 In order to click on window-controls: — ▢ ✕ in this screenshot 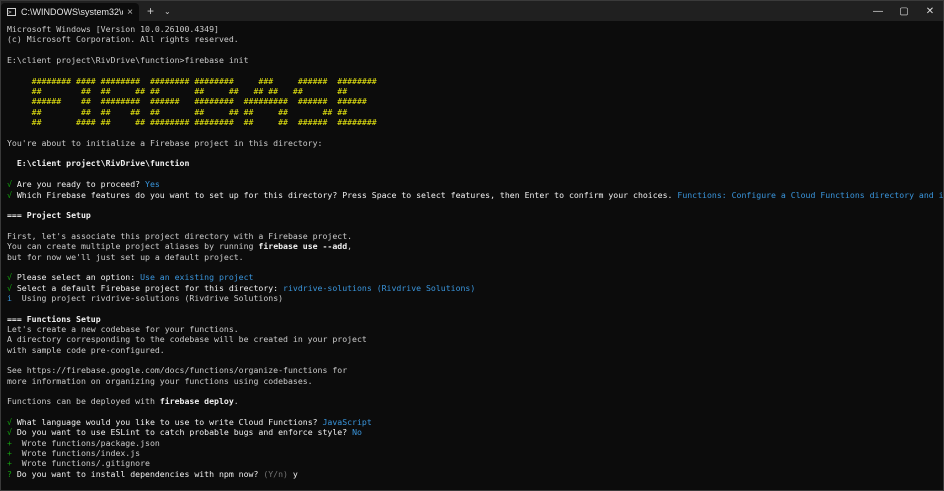, I will do `click(904, 11)`.